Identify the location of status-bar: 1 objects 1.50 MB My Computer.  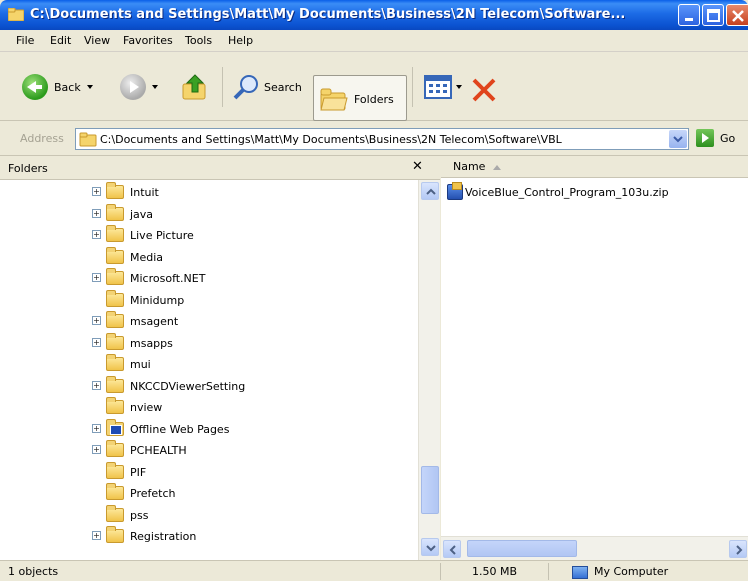
(374, 570).